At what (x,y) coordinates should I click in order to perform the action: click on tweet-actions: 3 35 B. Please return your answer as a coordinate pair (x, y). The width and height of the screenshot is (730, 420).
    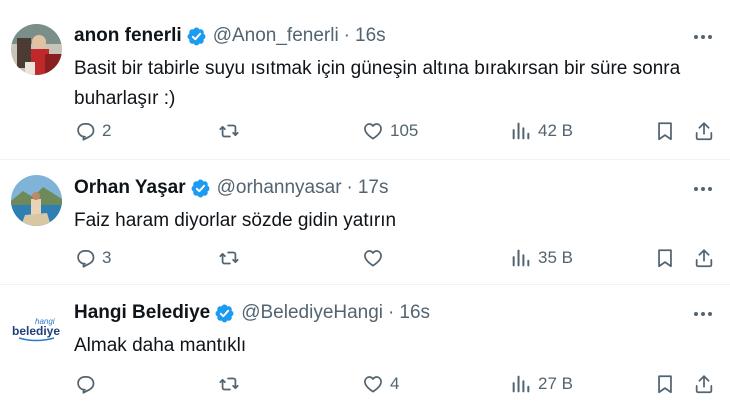
    Looking at the image, I should click on (365, 258).